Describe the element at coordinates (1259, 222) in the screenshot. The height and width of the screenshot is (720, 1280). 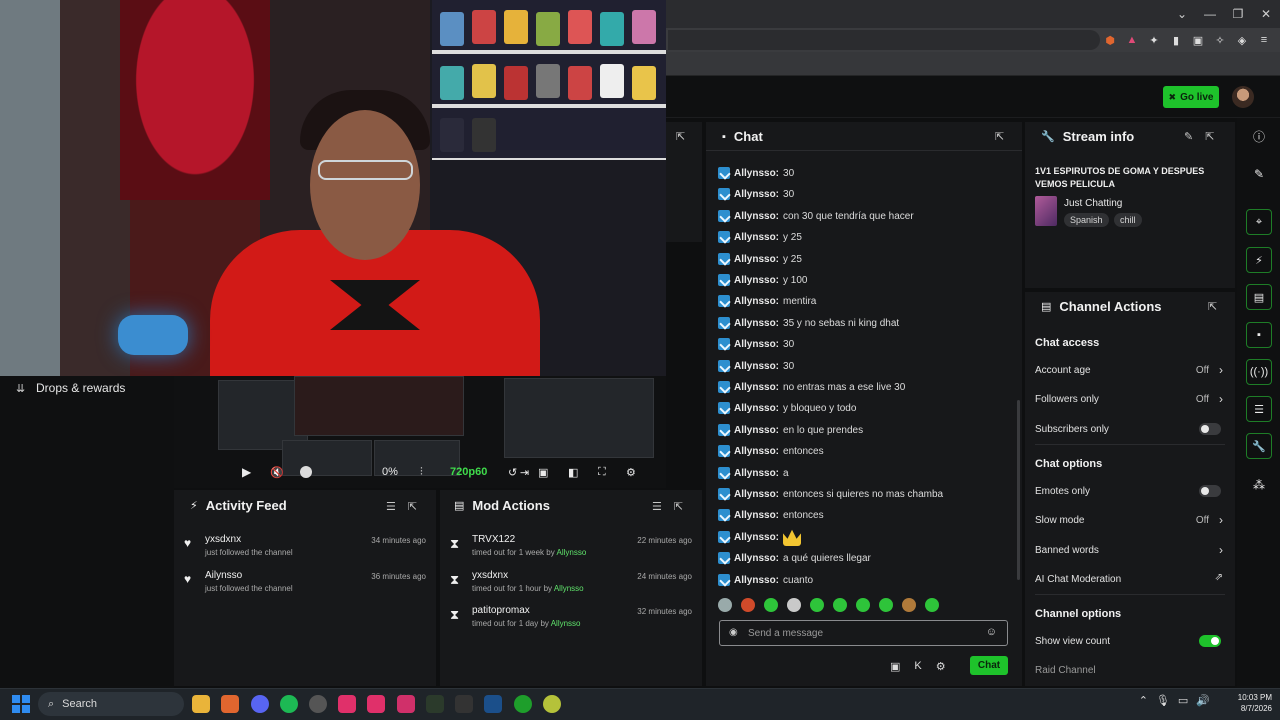
I see `scan-icon: ⌖` at that location.